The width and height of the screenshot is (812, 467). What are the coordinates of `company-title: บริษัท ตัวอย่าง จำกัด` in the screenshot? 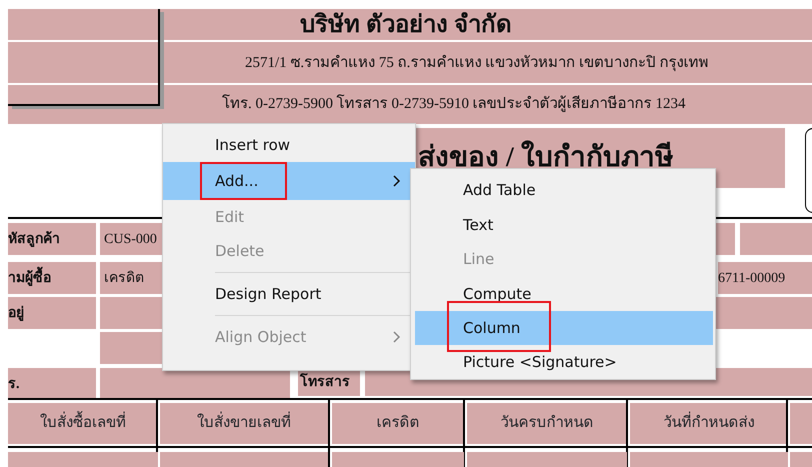 It's located at (406, 25).